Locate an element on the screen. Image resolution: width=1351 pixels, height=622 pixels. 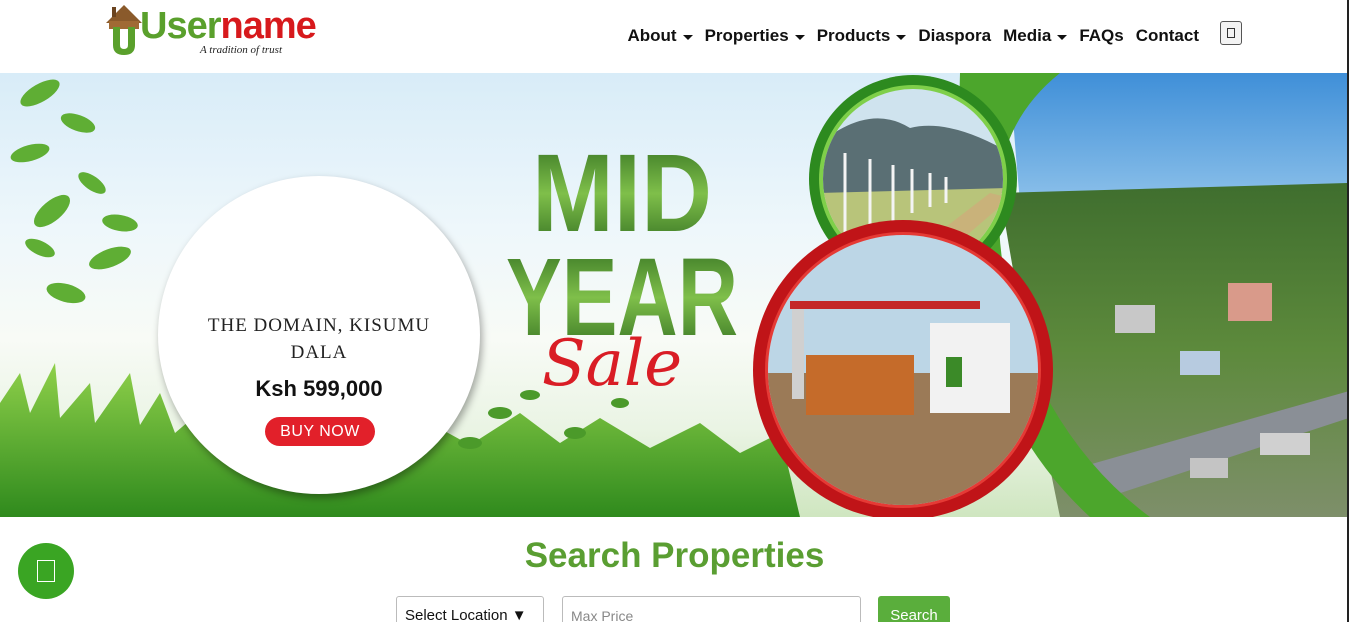
nav-item-contact: Contact is located at coordinates (1167, 36).